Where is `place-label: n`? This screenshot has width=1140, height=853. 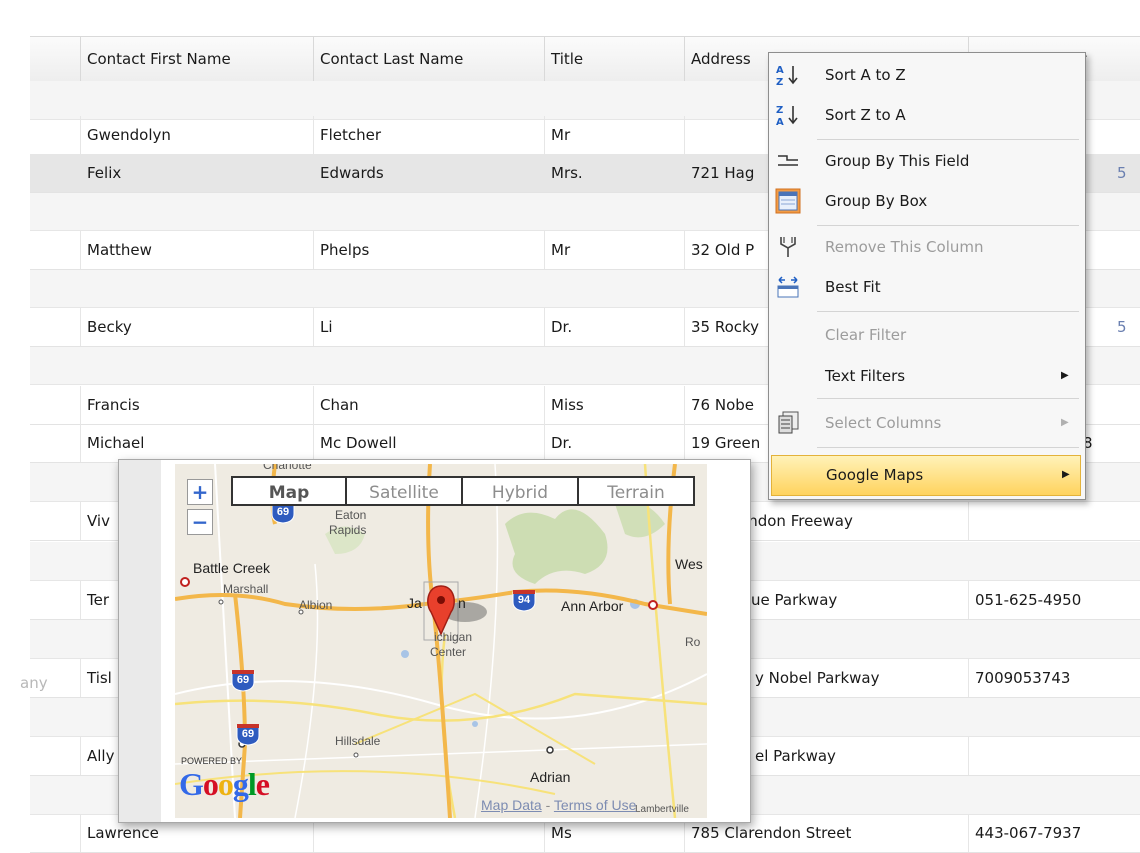 place-label: n is located at coordinates (462, 603).